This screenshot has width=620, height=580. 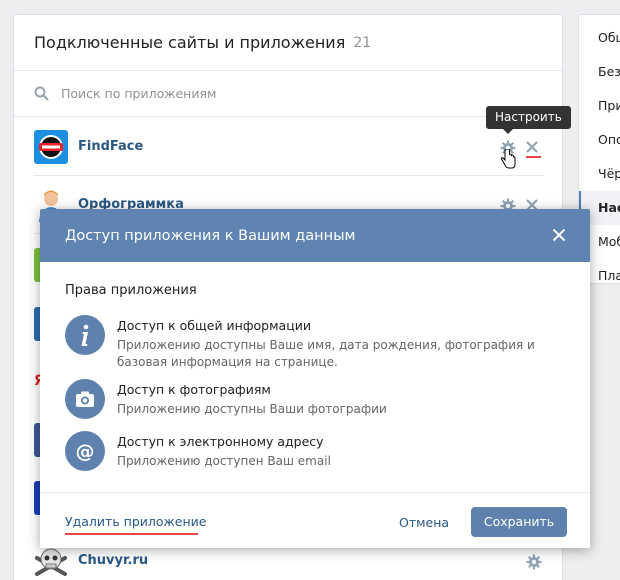 I want to click on hand-cursor-icon, so click(x=508, y=160).